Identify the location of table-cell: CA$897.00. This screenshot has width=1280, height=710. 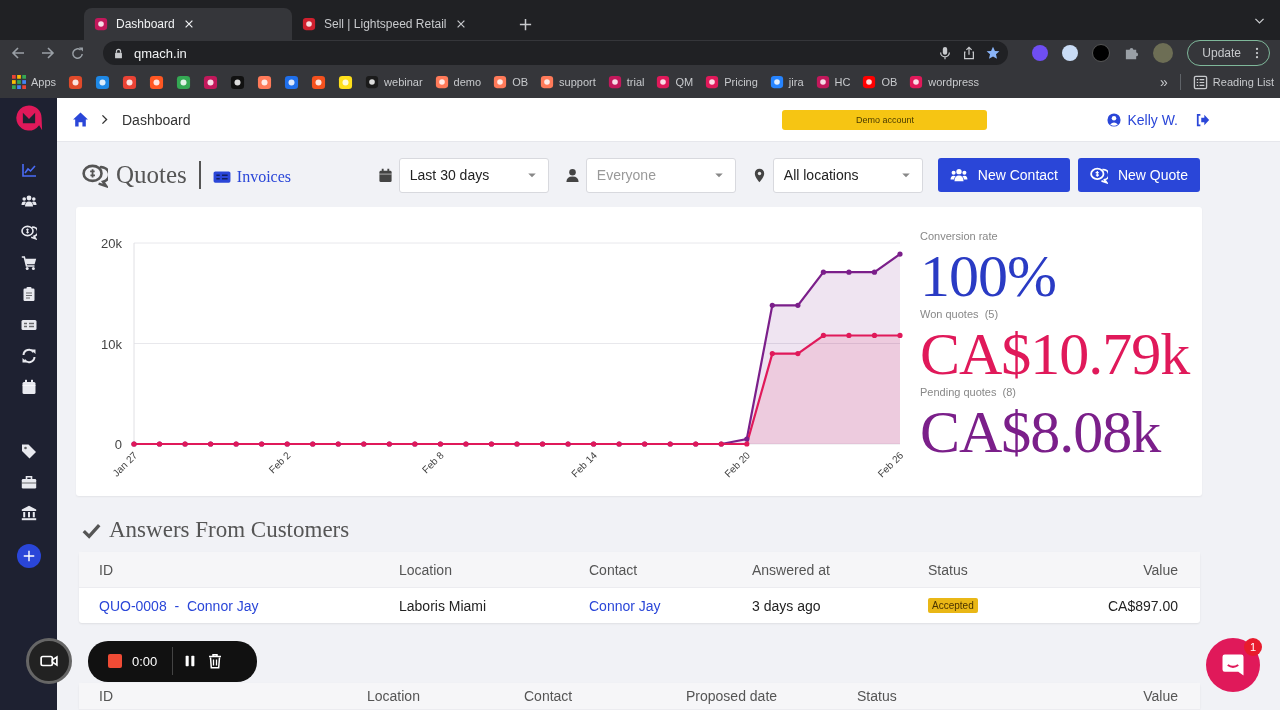
(1142, 605).